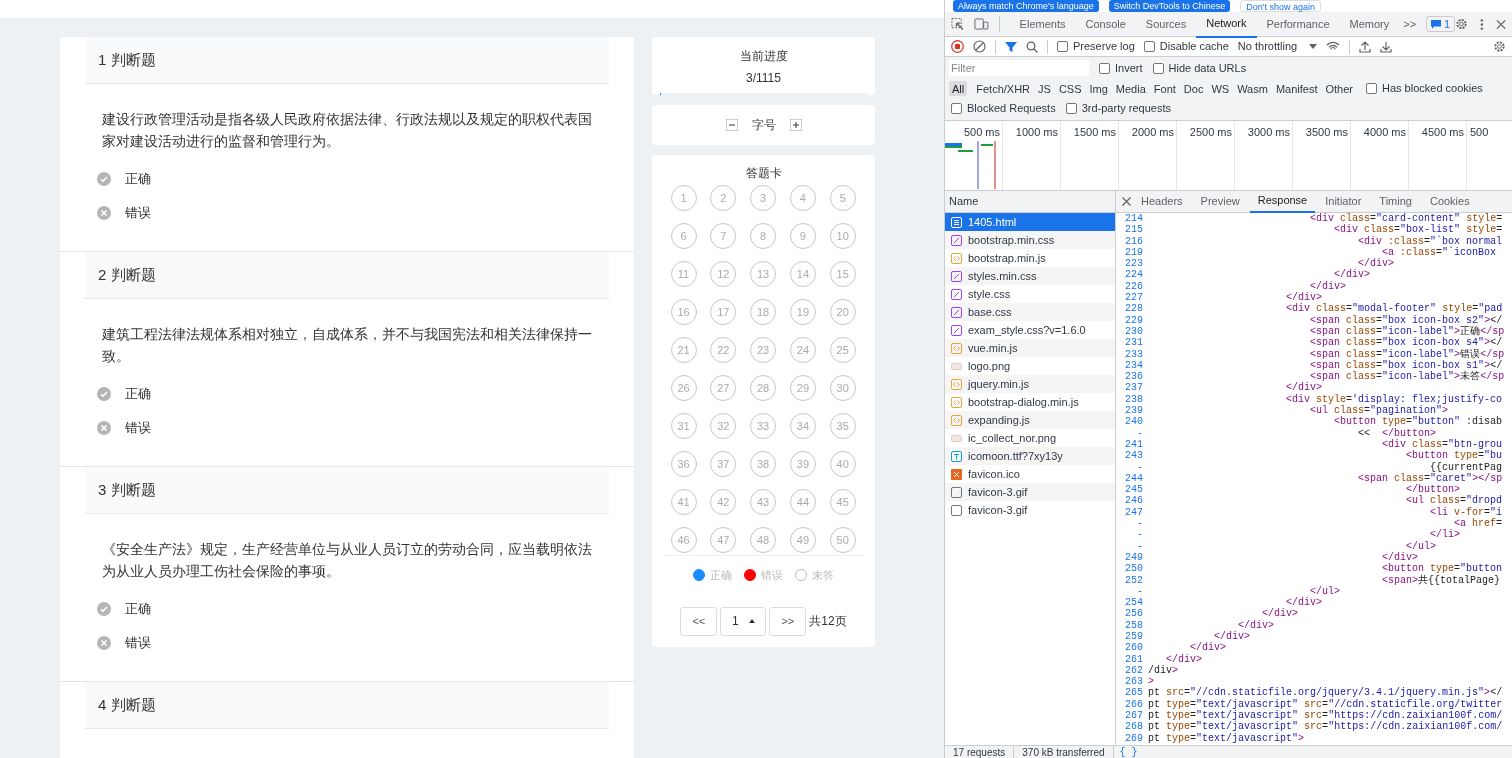 The width and height of the screenshot is (1512, 758). Describe the element at coordinates (958, 88) in the screenshot. I see `type-filter: All` at that location.